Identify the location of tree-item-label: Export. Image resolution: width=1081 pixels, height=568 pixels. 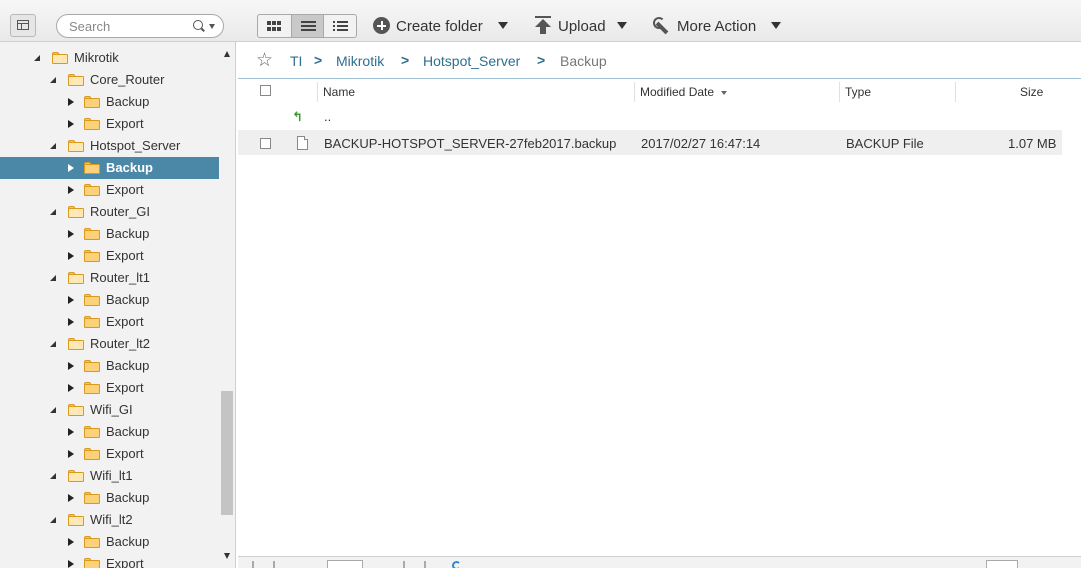
(125, 123).